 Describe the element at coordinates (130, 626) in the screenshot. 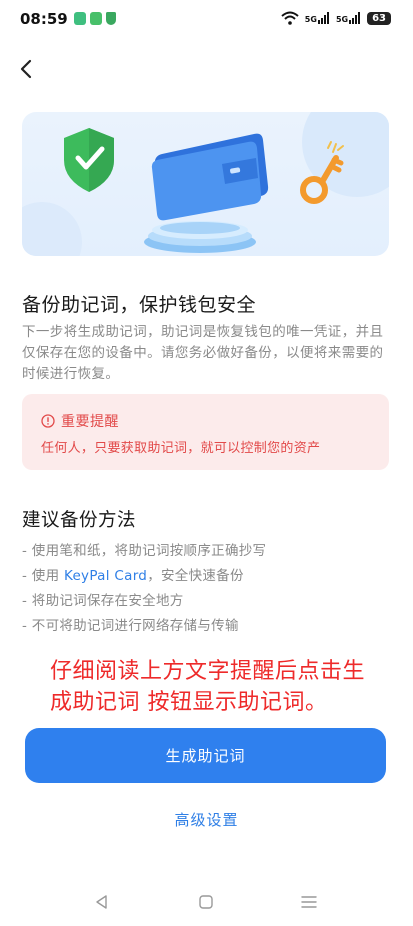

I see `list-item-text: - 不可将助记词进行网络存储与传输` at that location.